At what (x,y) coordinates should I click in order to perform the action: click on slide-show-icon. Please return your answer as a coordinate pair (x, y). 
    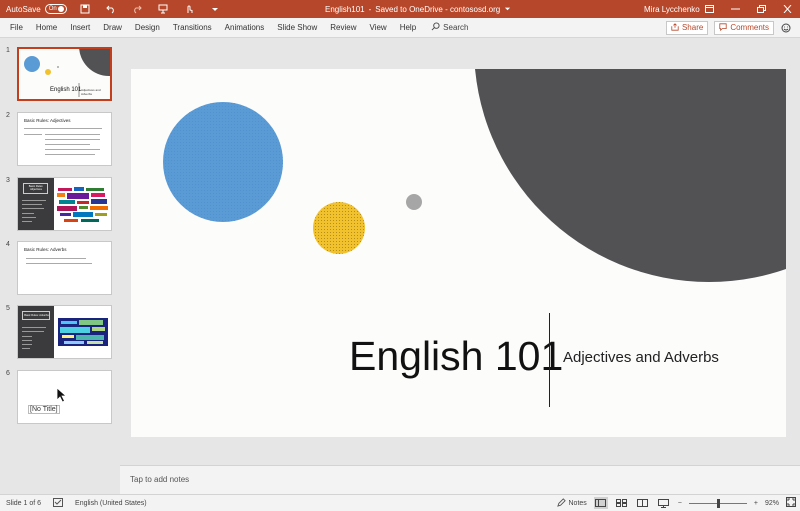
    Looking at the image, I should click on (664, 503).